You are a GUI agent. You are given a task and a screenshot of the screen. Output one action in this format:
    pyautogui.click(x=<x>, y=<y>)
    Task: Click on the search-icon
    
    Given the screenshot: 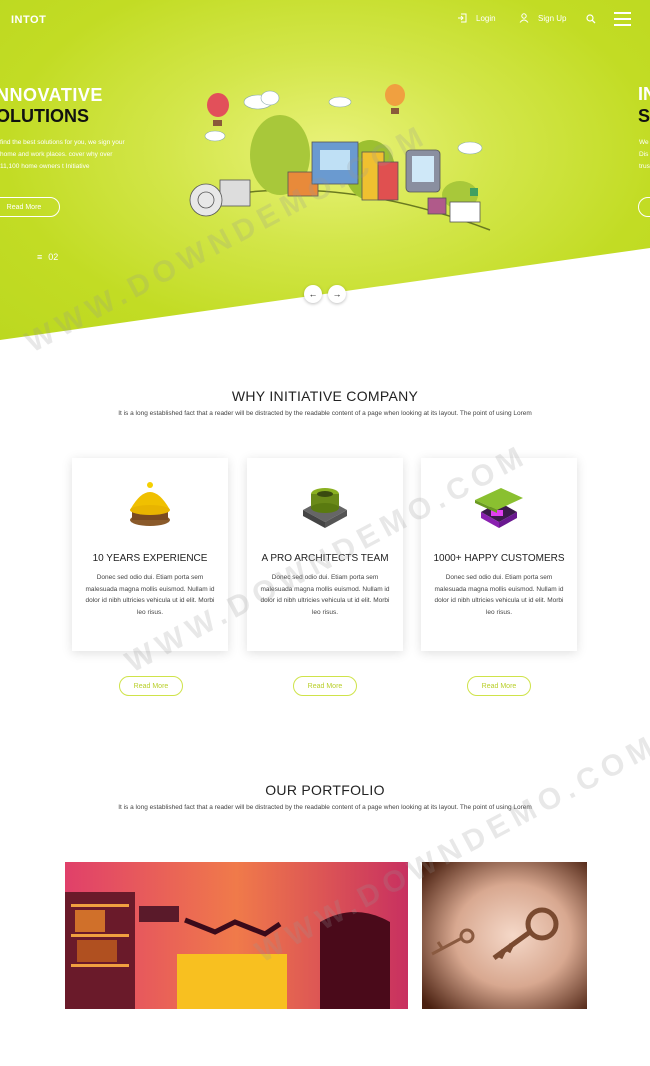 What is the action you would take?
    pyautogui.click(x=591, y=19)
    